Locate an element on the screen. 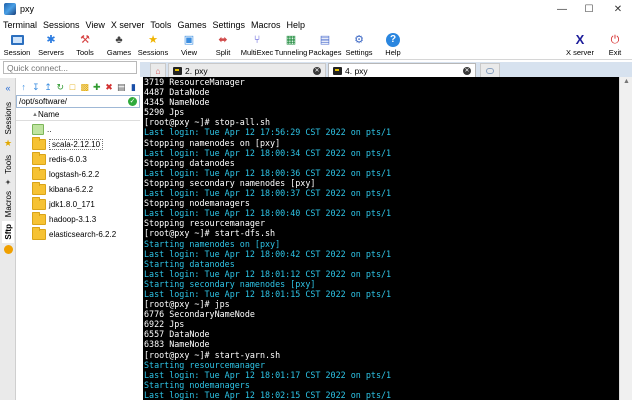  split-button: ⬌ Split is located at coordinates (223, 46).